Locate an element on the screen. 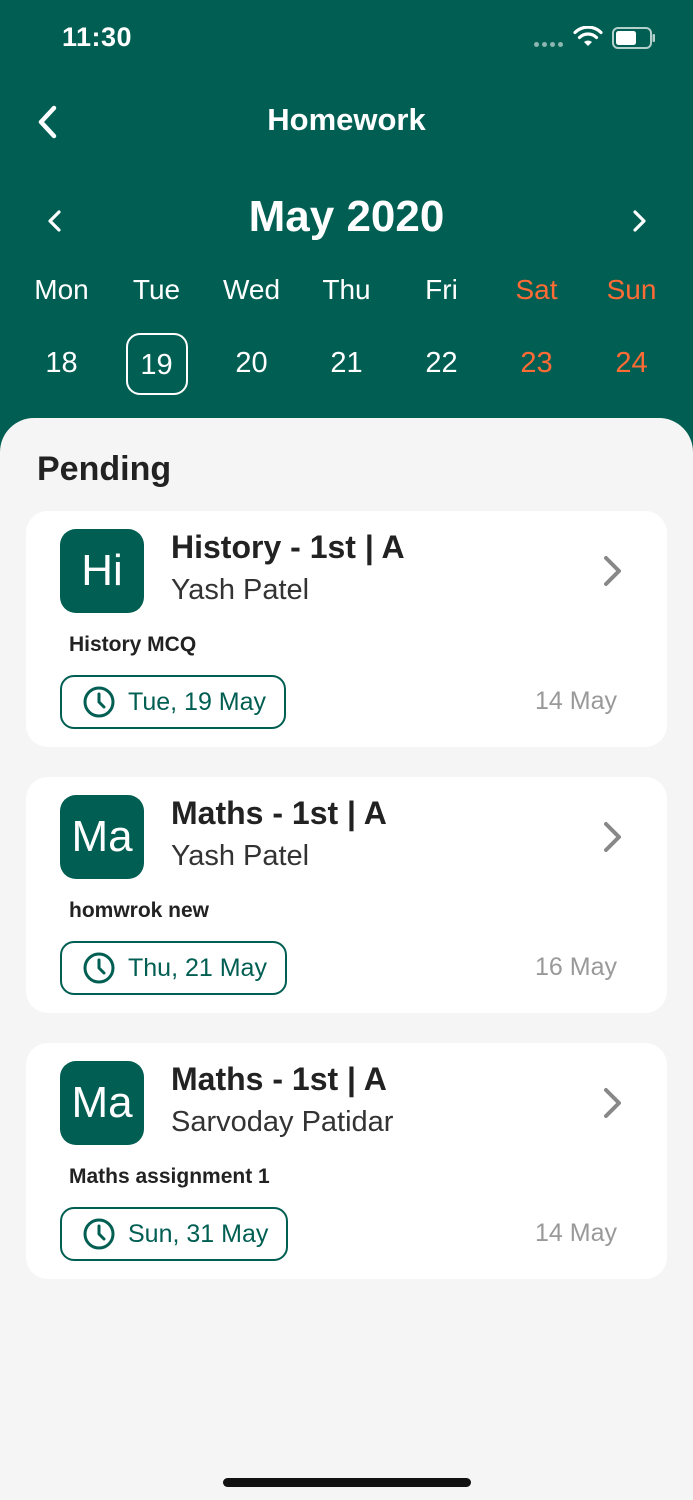 This screenshot has height=1500, width=693. date-cell: 21 is located at coordinates (346, 364).